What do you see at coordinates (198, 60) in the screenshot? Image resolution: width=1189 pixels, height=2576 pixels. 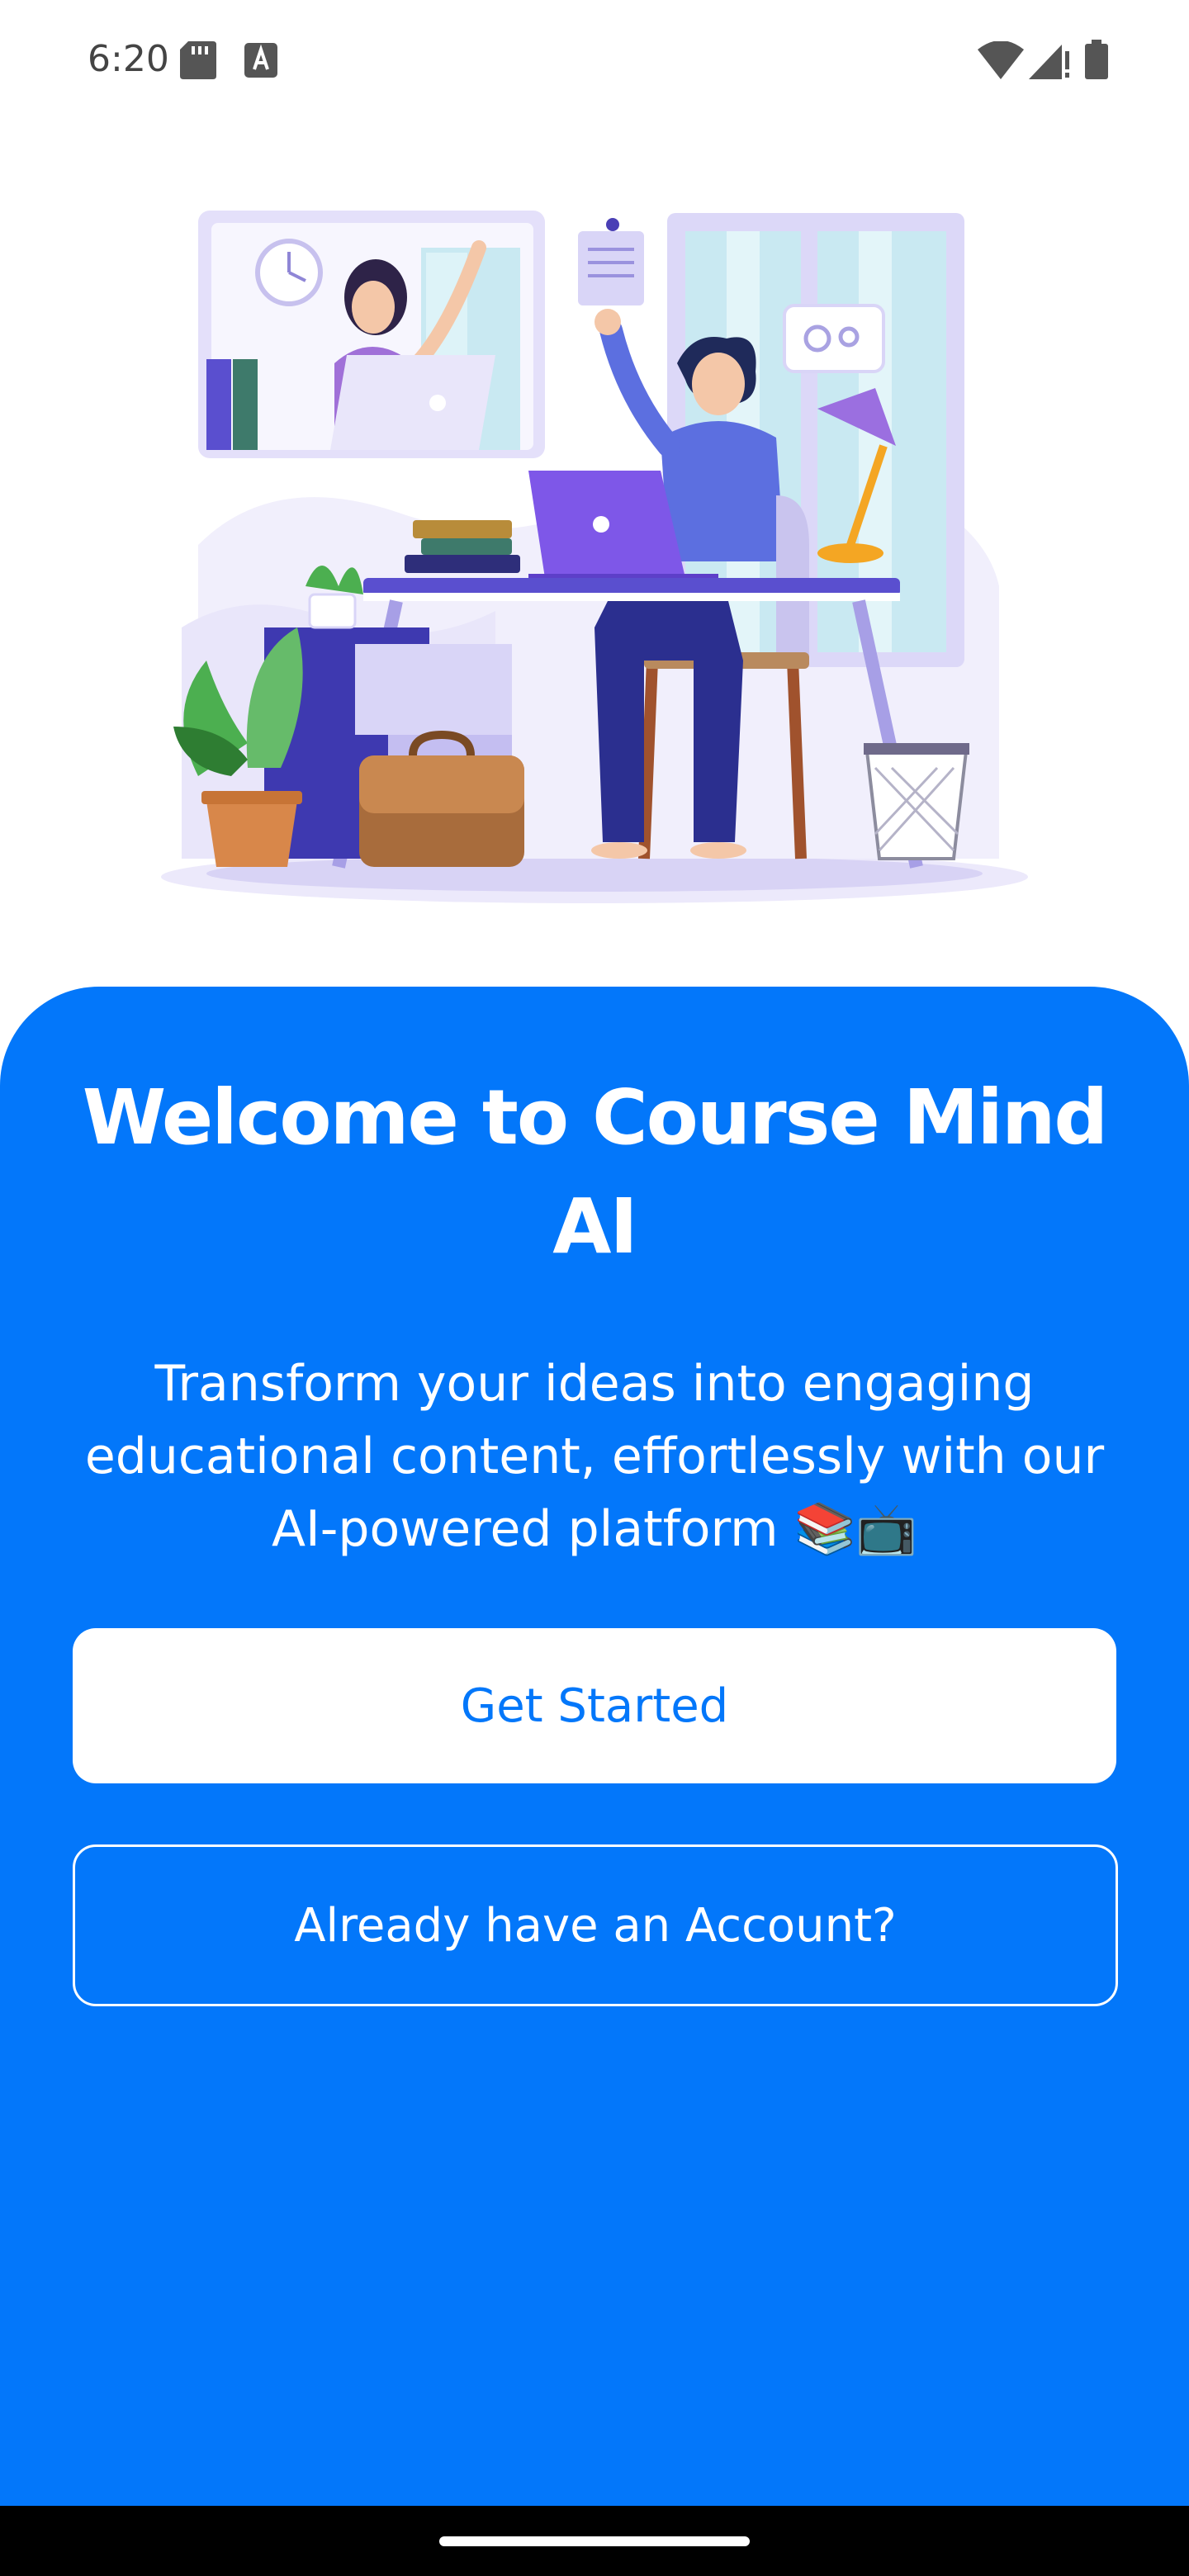 I see `sd-card-icon` at bounding box center [198, 60].